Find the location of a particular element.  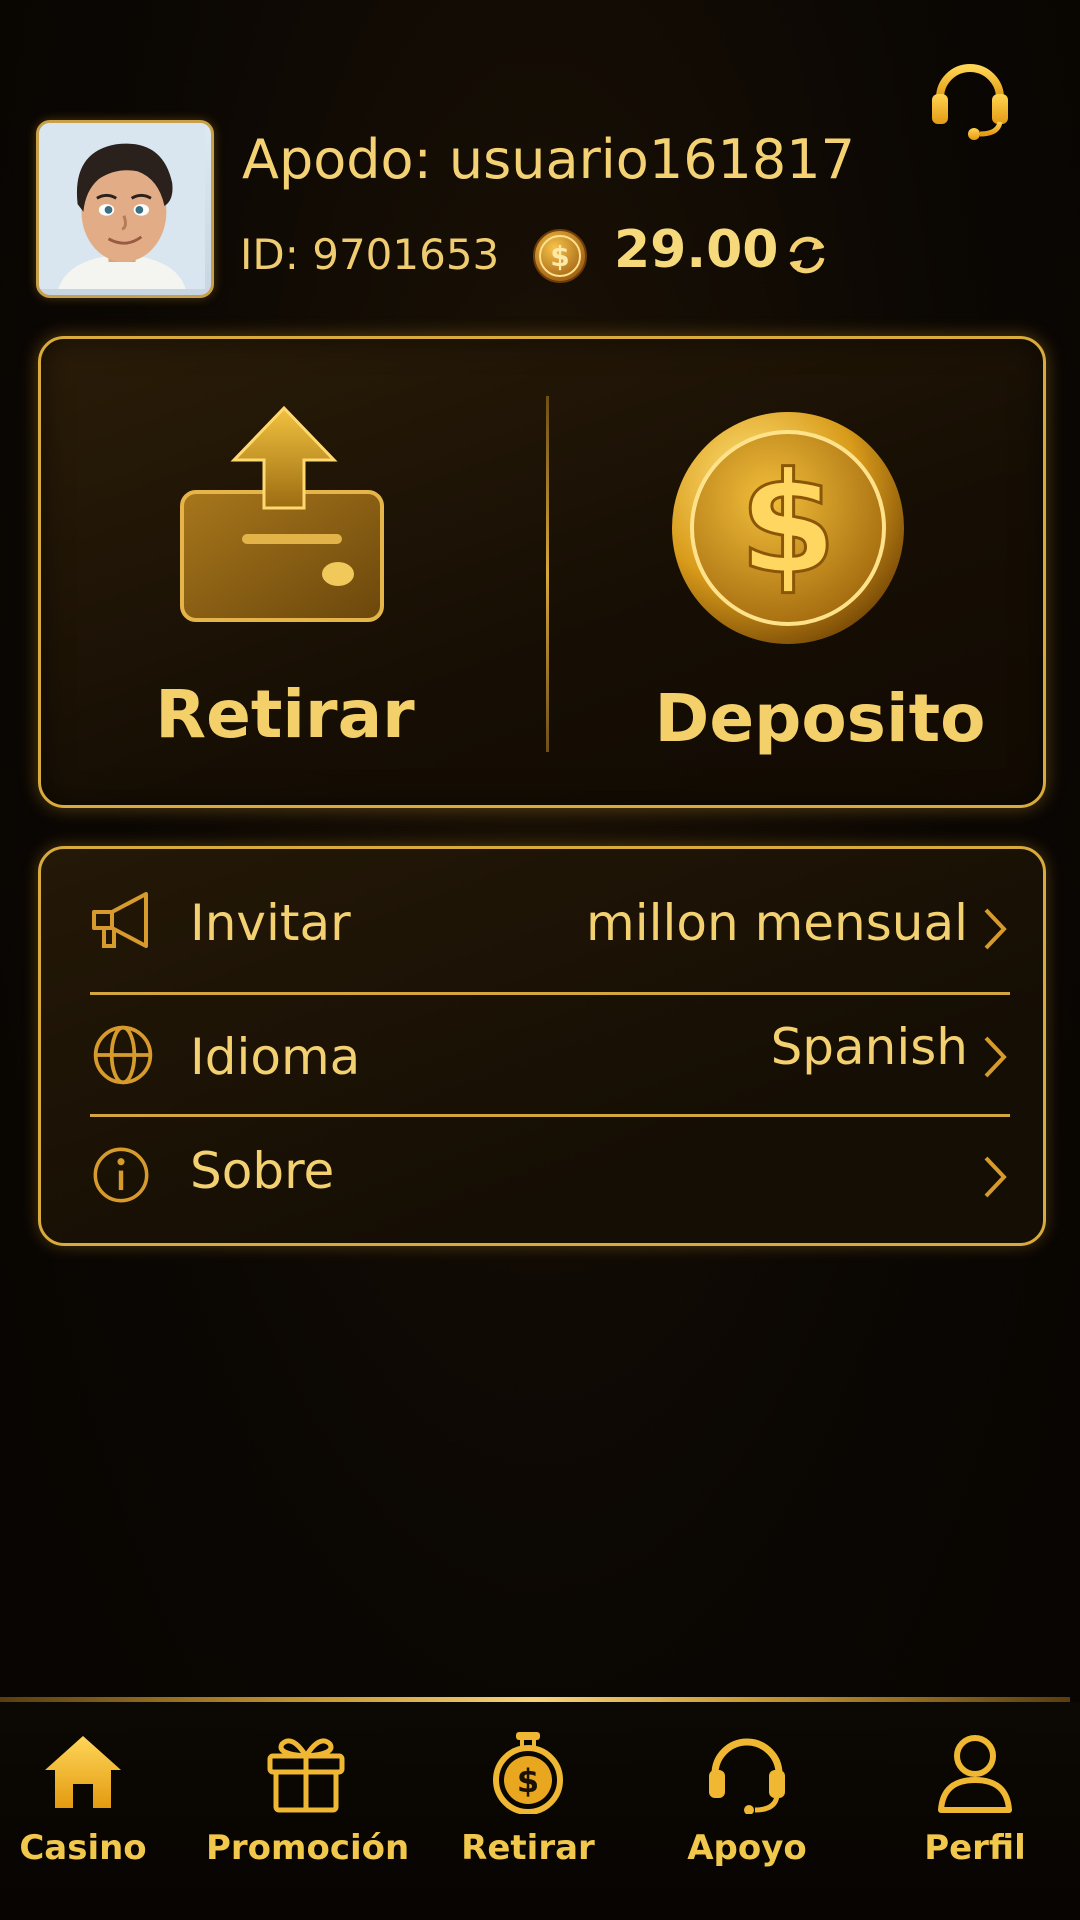

deposit-label: Deposito is located at coordinates (820, 718).